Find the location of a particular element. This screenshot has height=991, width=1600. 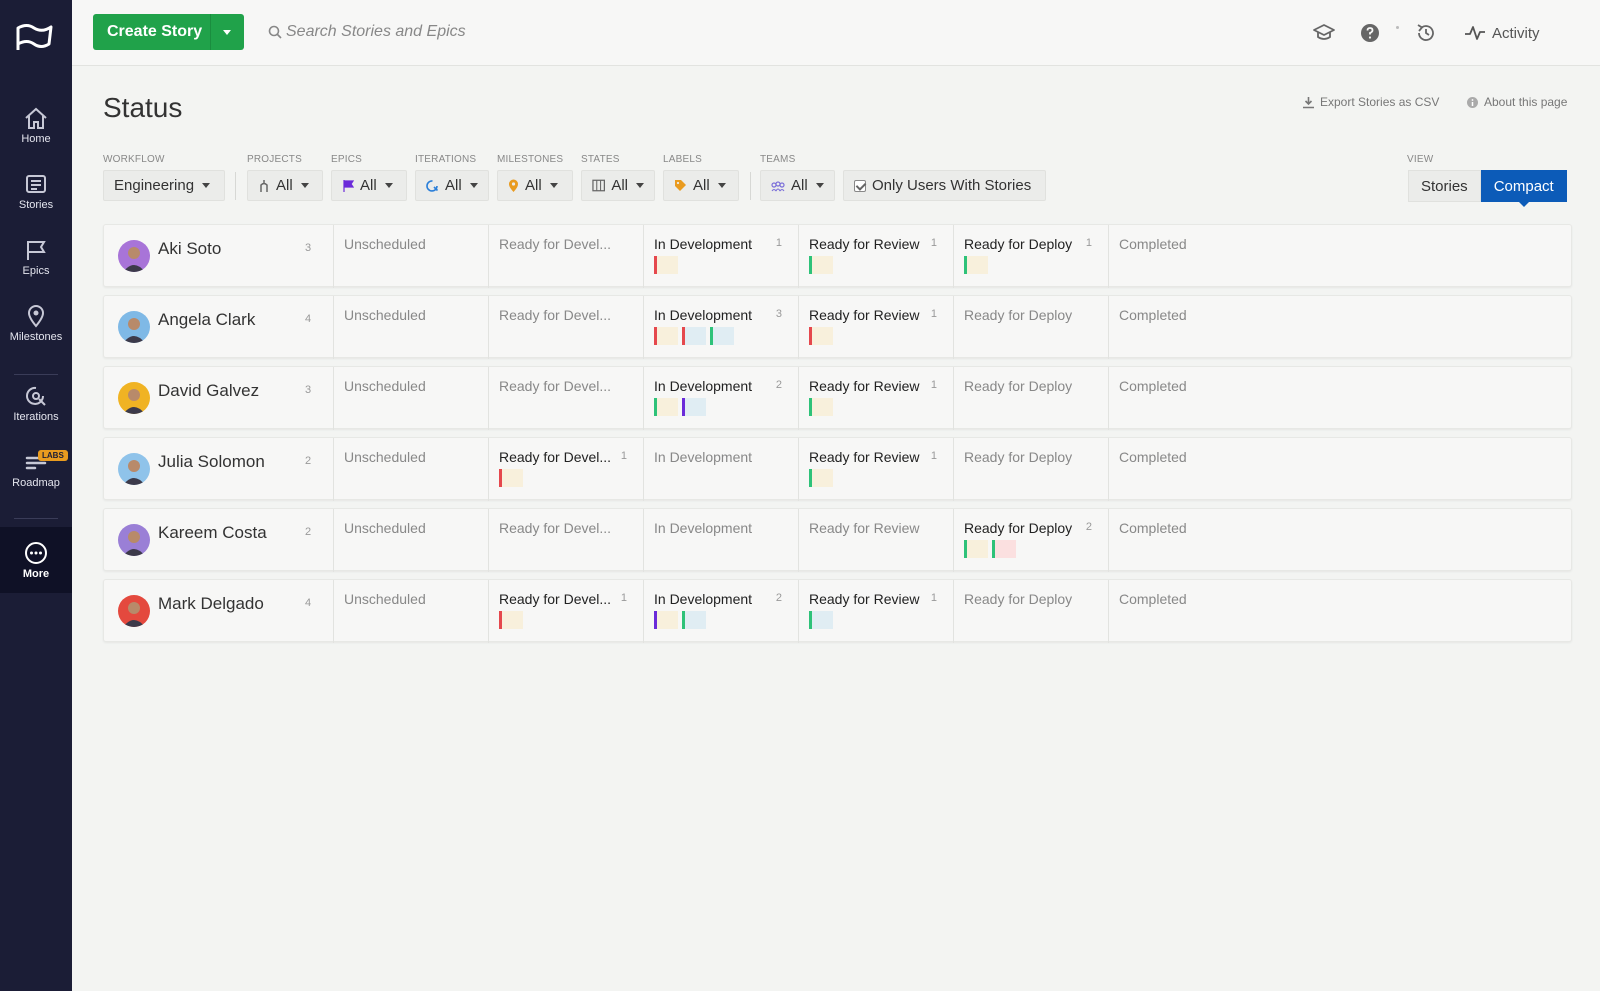

epics-filter-label: EPICS is located at coordinates (347, 159).